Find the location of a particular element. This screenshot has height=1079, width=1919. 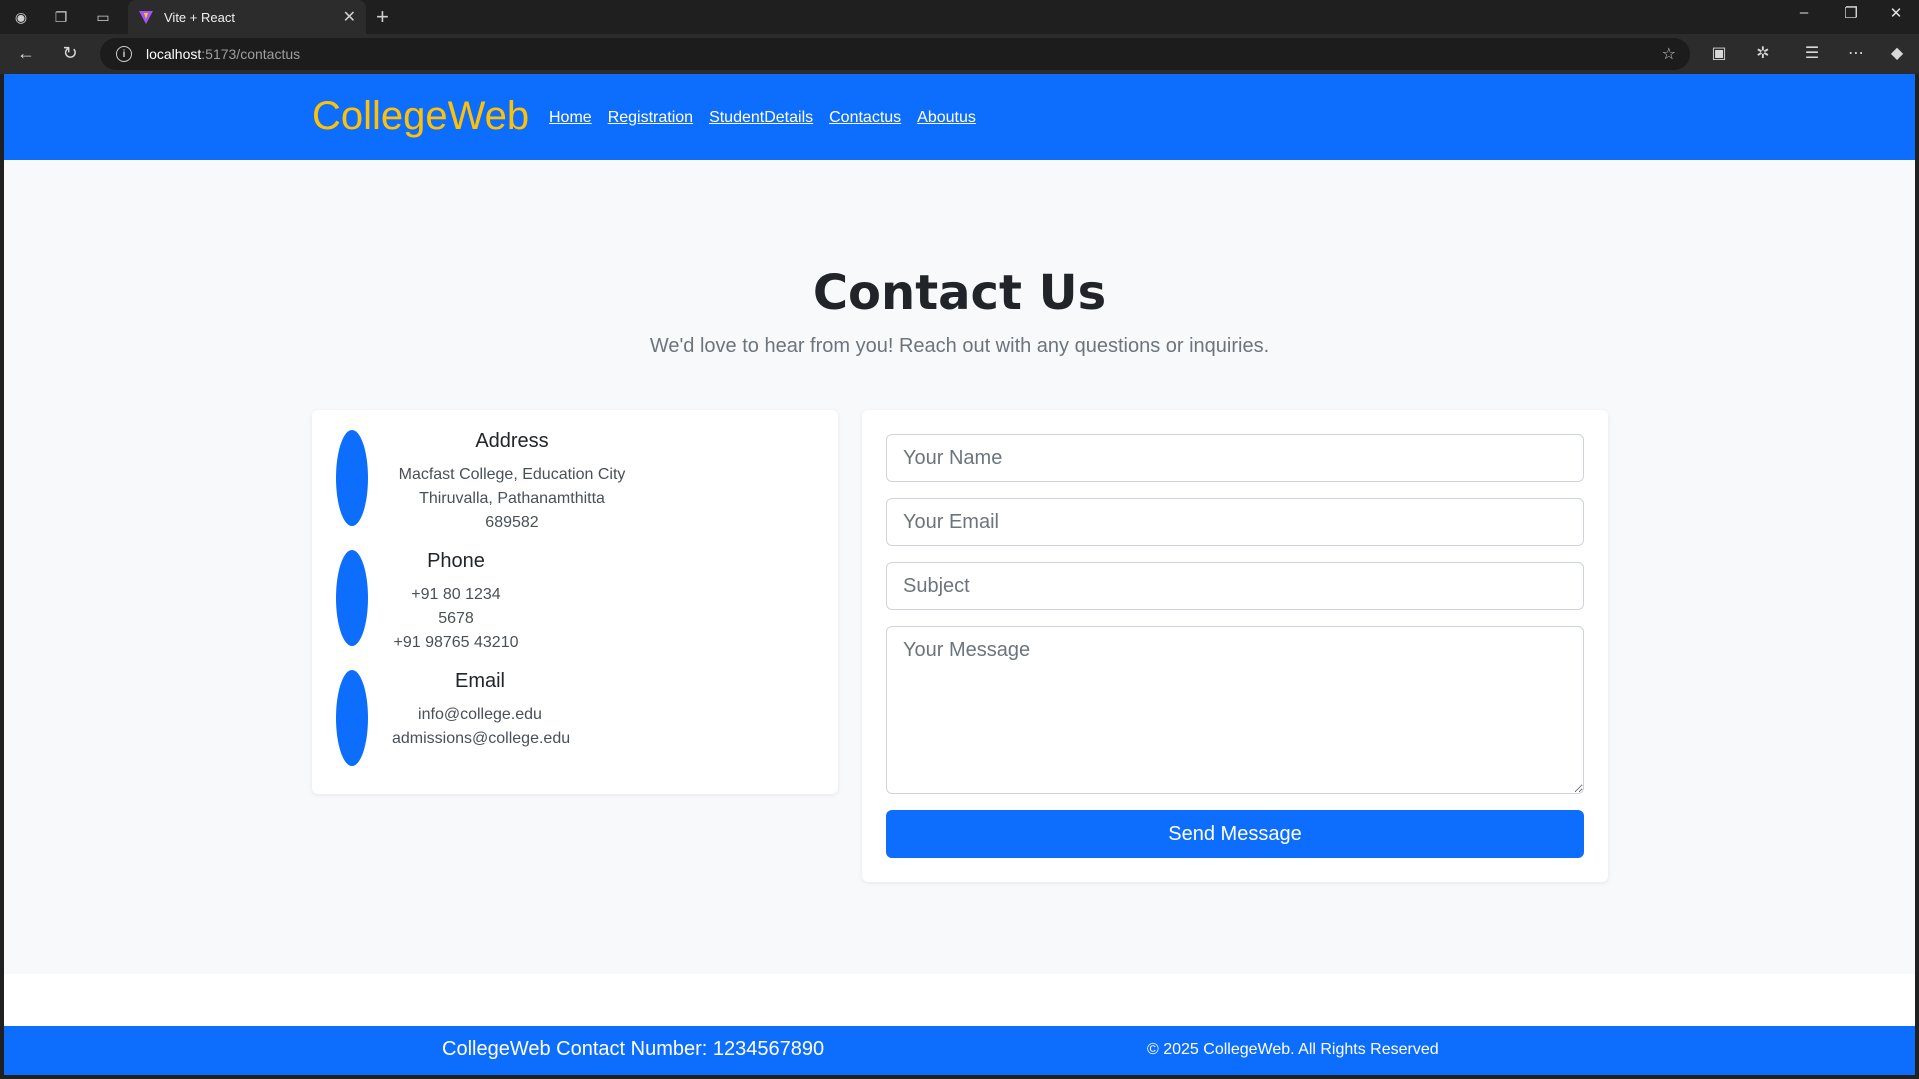

url-host: localhost is located at coordinates (174, 54).